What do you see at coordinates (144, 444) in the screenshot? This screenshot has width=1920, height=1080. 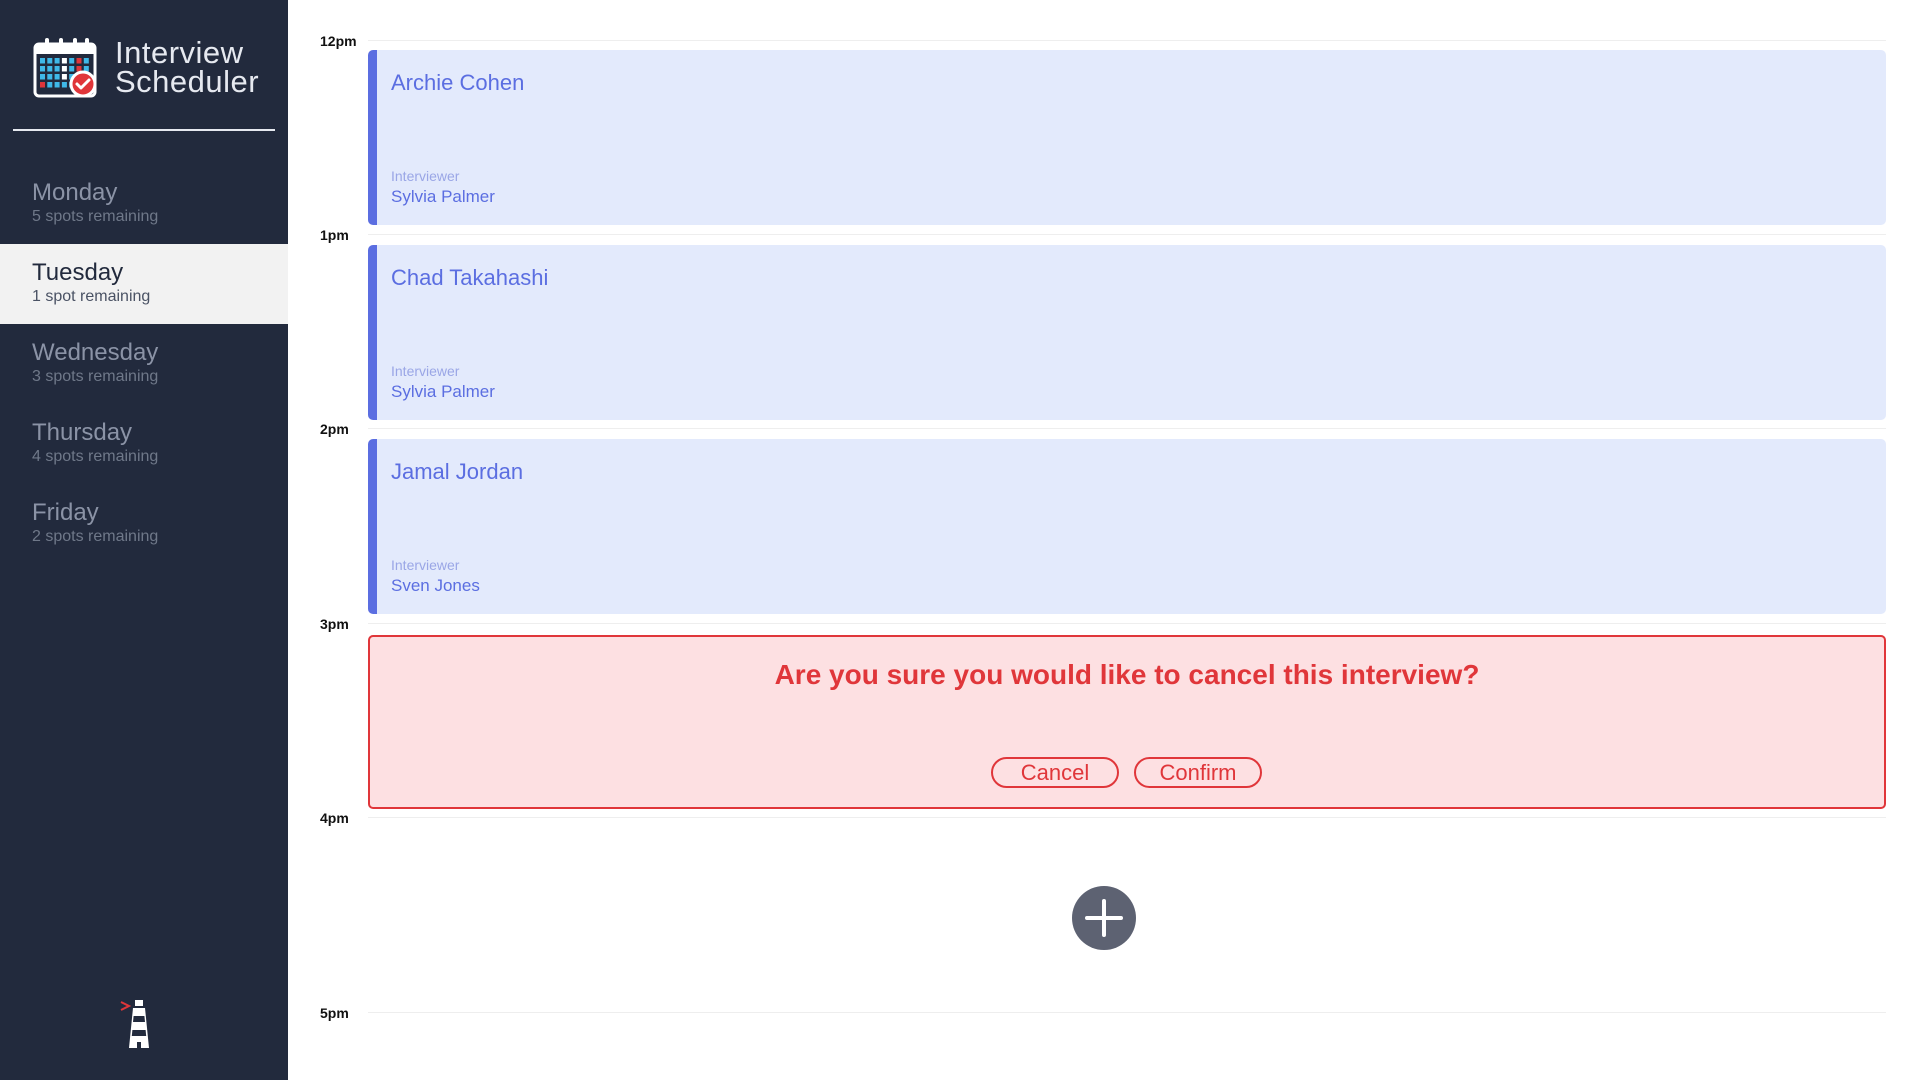 I see `day-item-thursday: Thursday 4 spots remaining` at bounding box center [144, 444].